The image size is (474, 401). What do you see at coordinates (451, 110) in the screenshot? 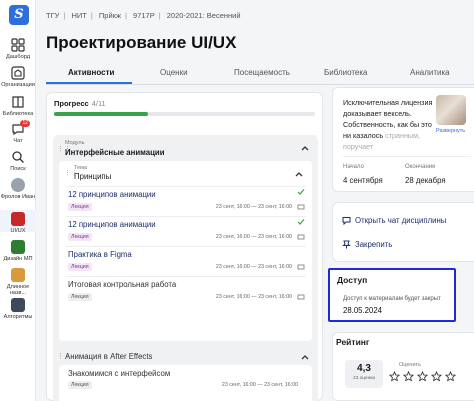
I see `course-cover-image` at bounding box center [451, 110].